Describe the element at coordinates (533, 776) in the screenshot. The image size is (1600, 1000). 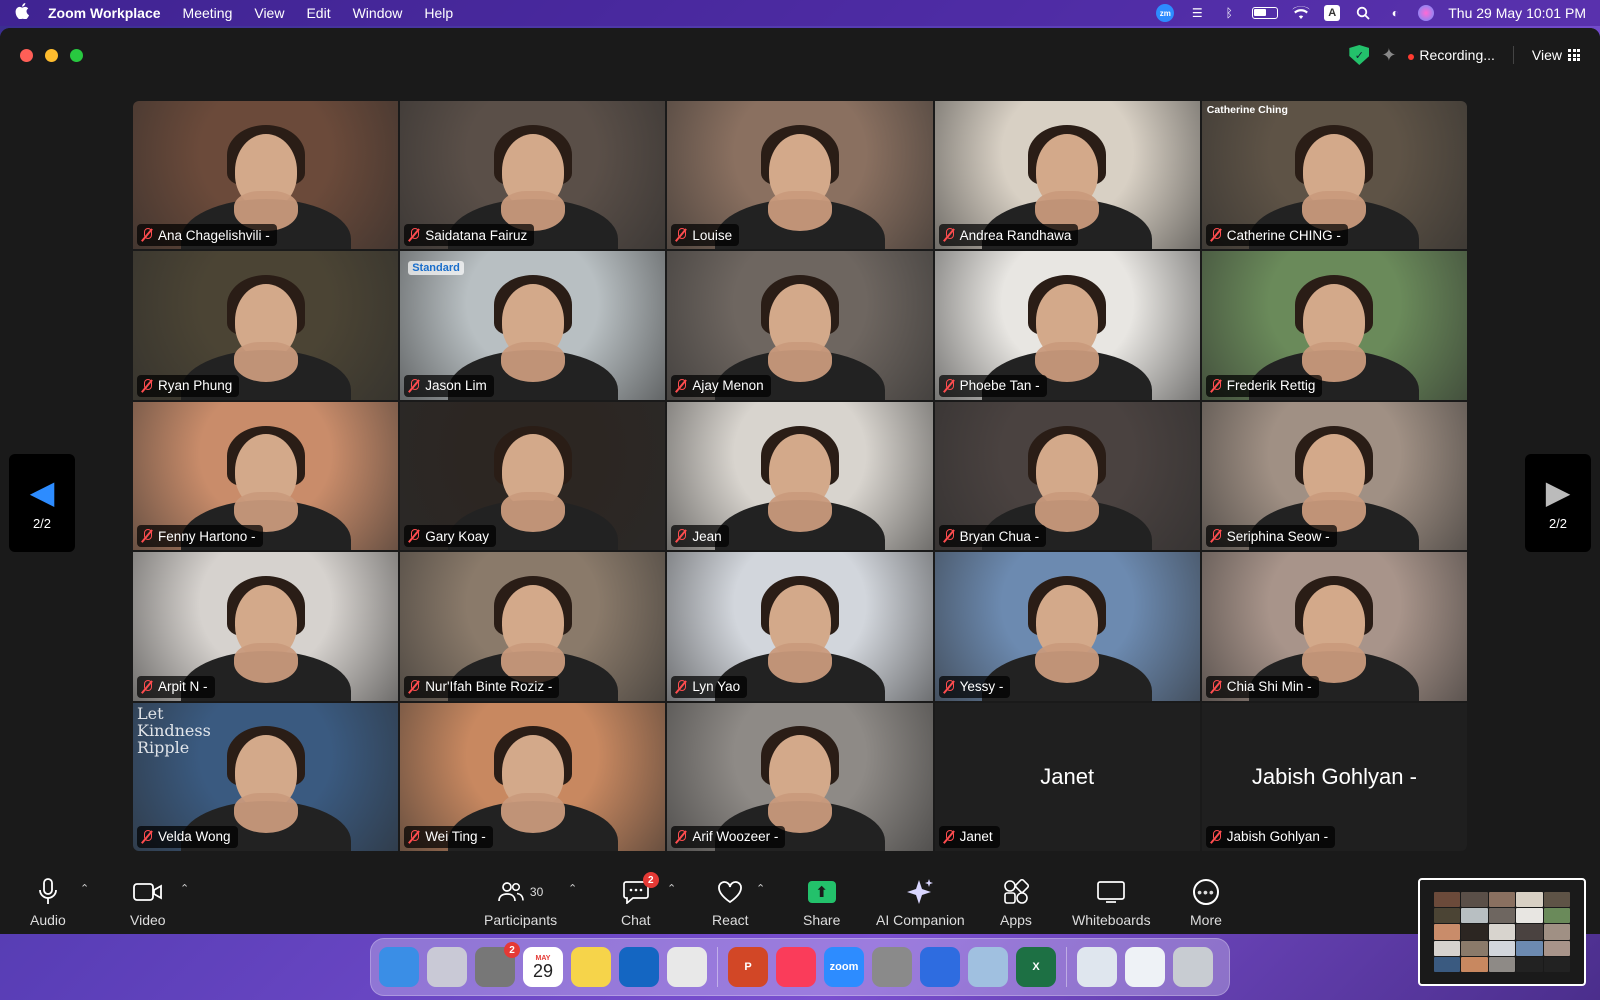
I see `participant-video-tile: Wei Ting -` at that location.